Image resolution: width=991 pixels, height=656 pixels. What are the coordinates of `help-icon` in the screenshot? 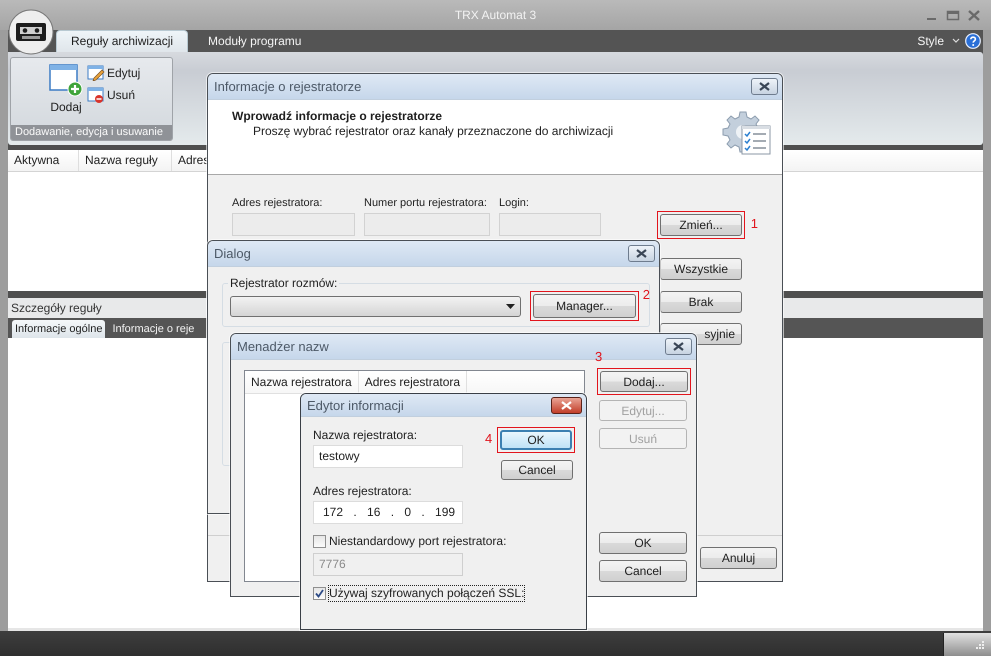 It's located at (973, 41).